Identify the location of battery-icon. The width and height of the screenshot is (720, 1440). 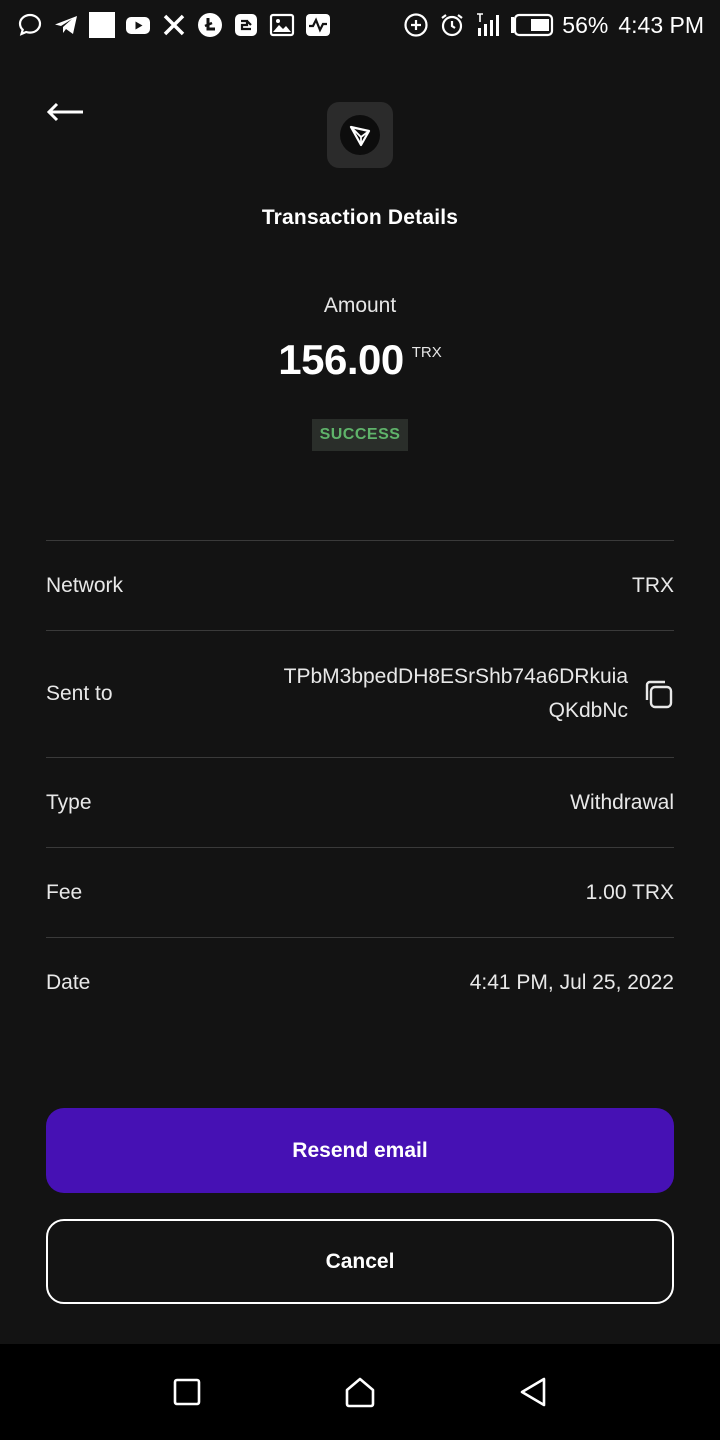
(532, 25).